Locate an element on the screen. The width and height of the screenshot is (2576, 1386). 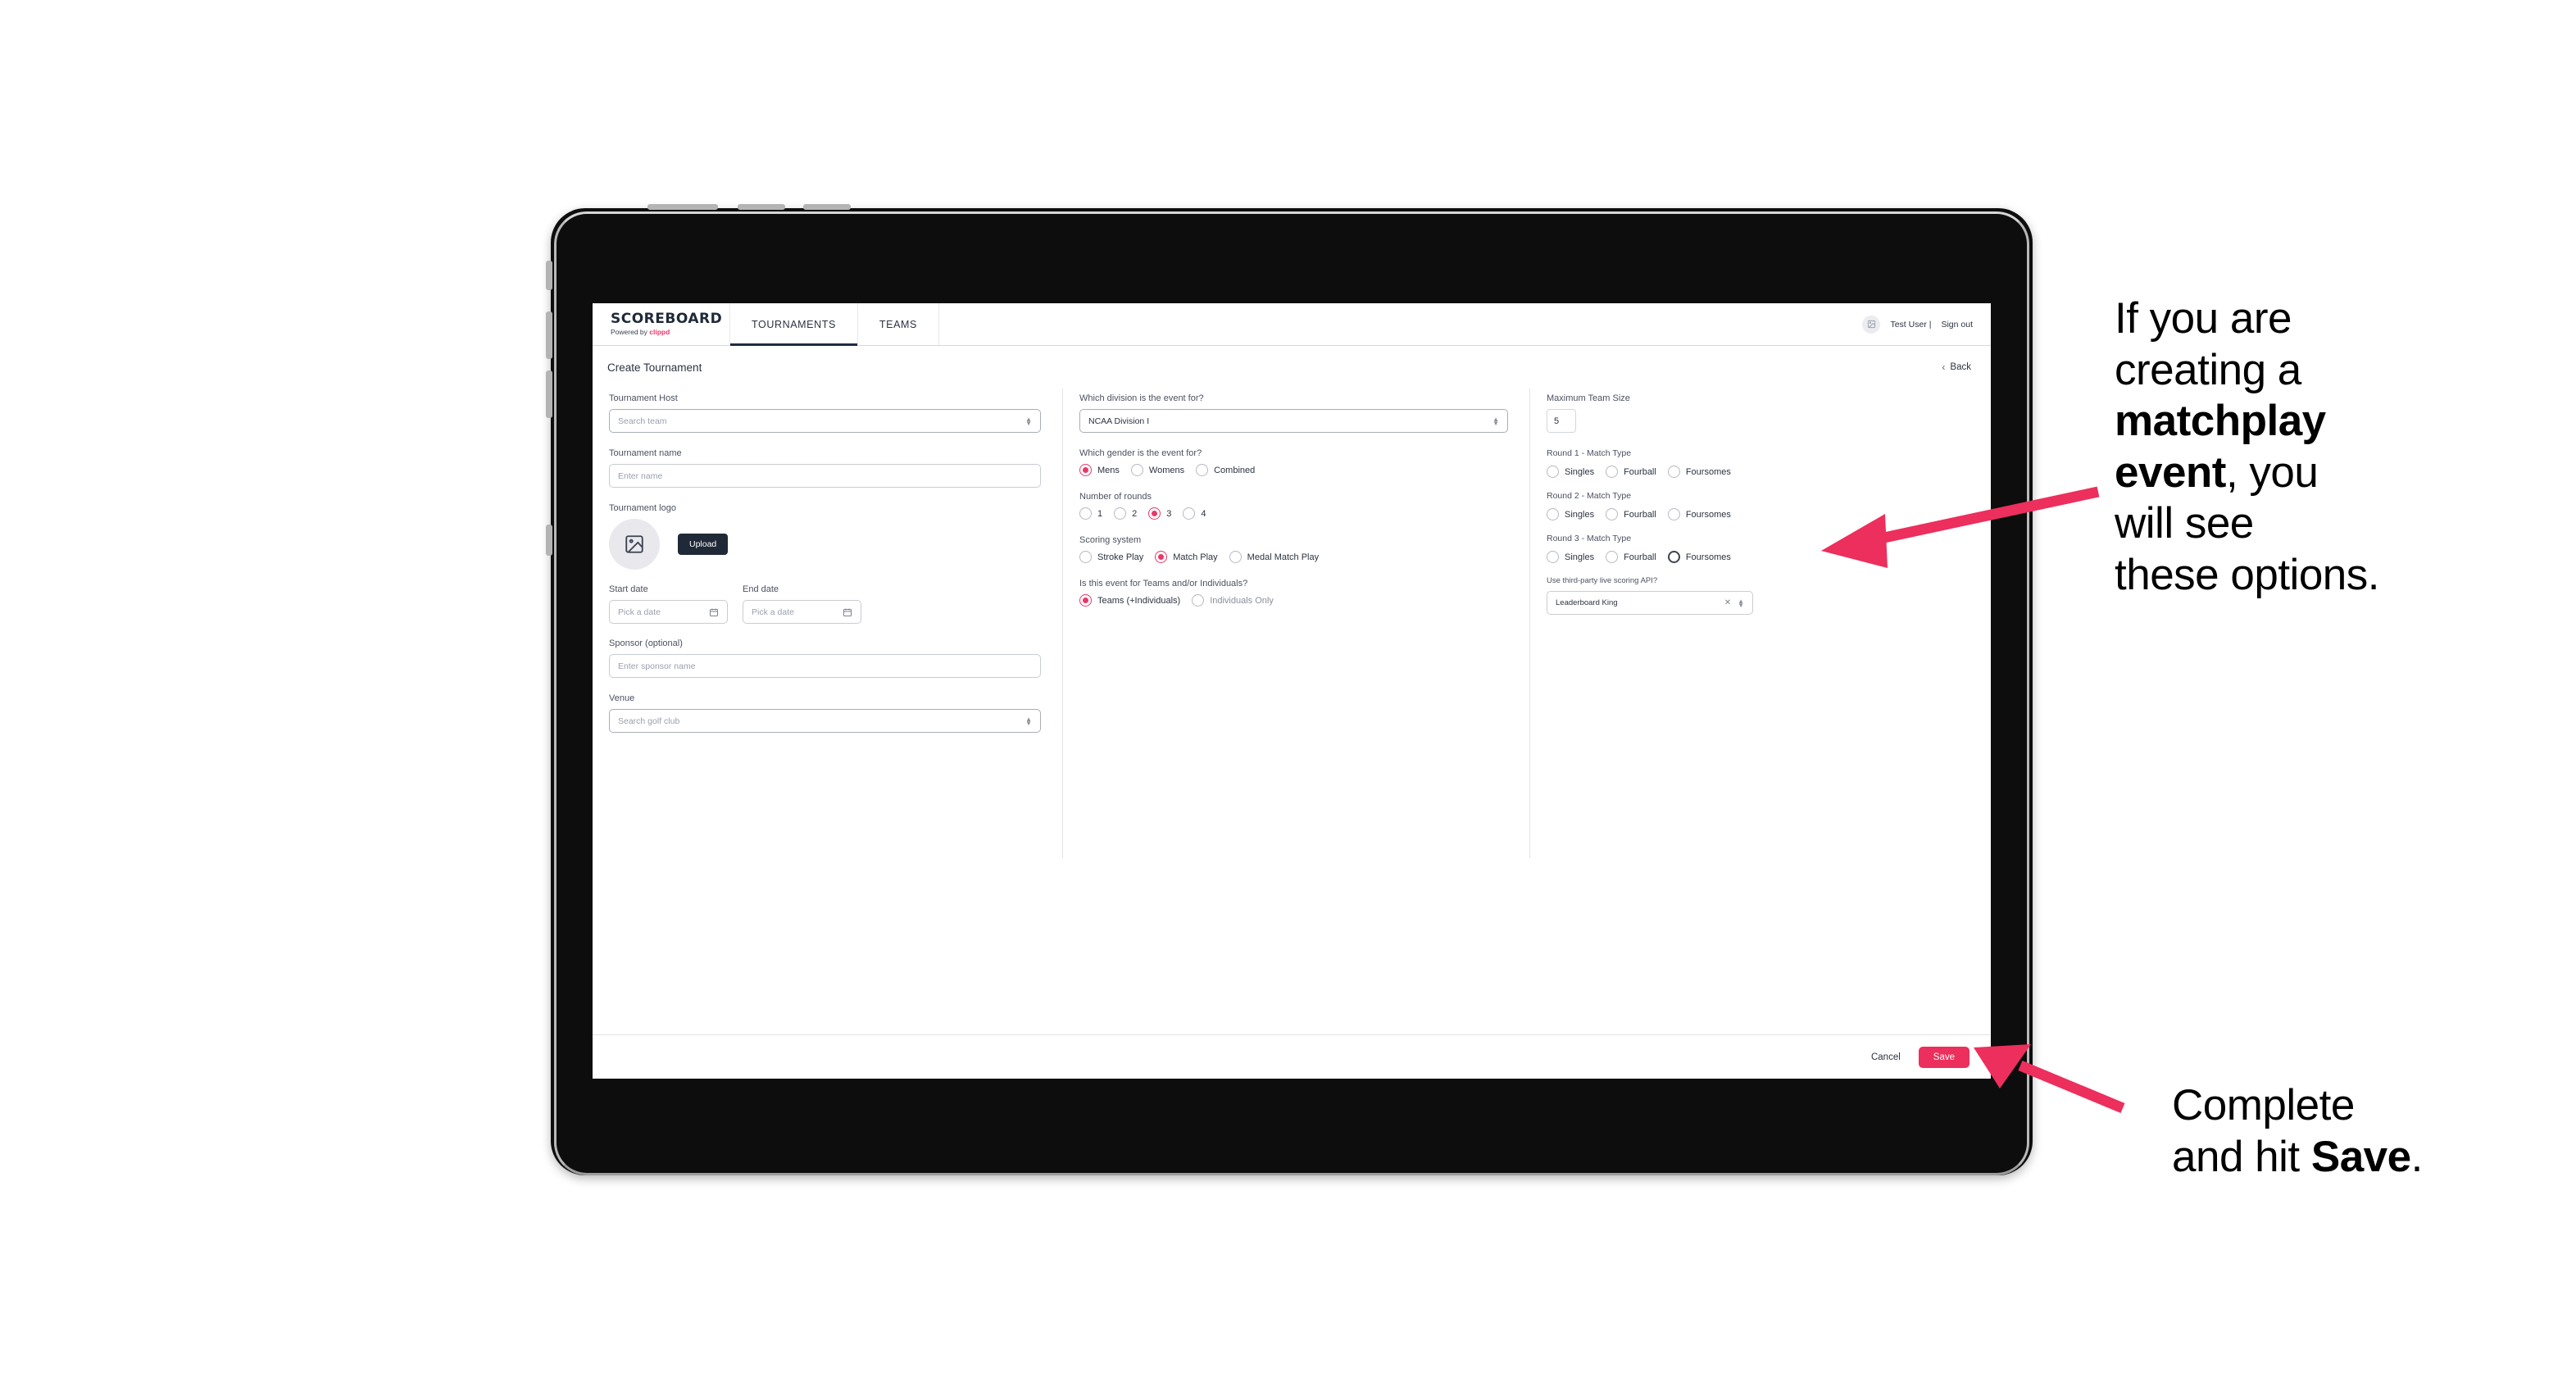
brand-logo: SCOREBOARD Powered by clippd is located at coordinates (661, 324).